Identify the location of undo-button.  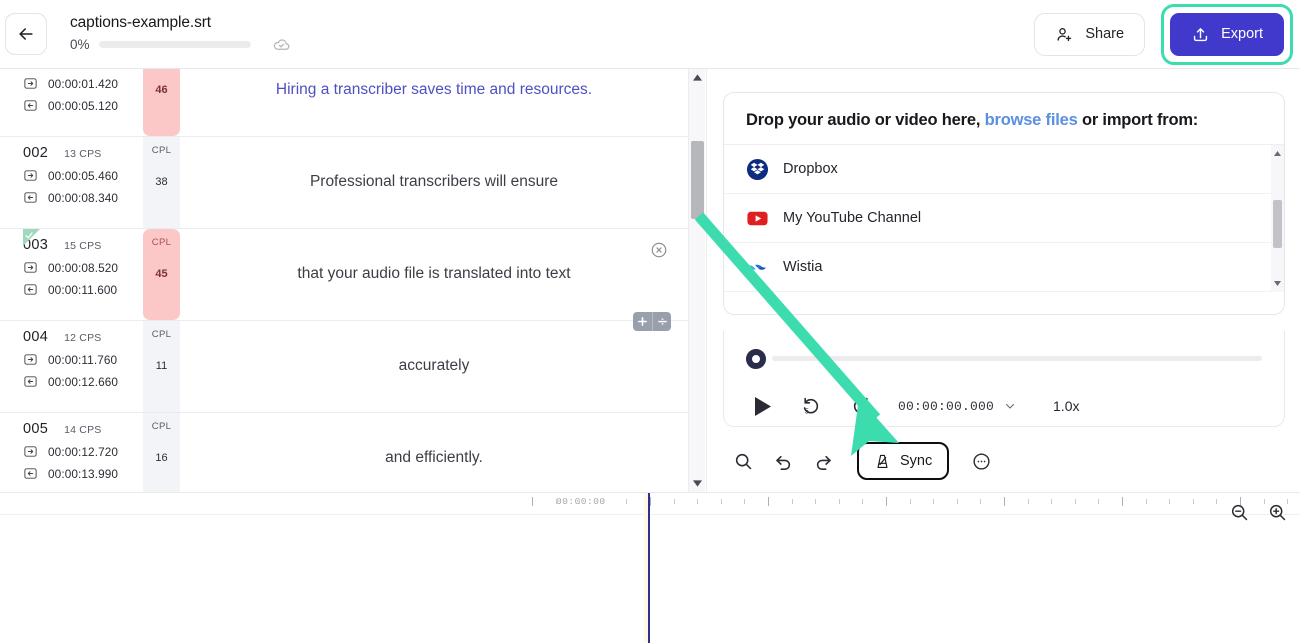
(783, 461).